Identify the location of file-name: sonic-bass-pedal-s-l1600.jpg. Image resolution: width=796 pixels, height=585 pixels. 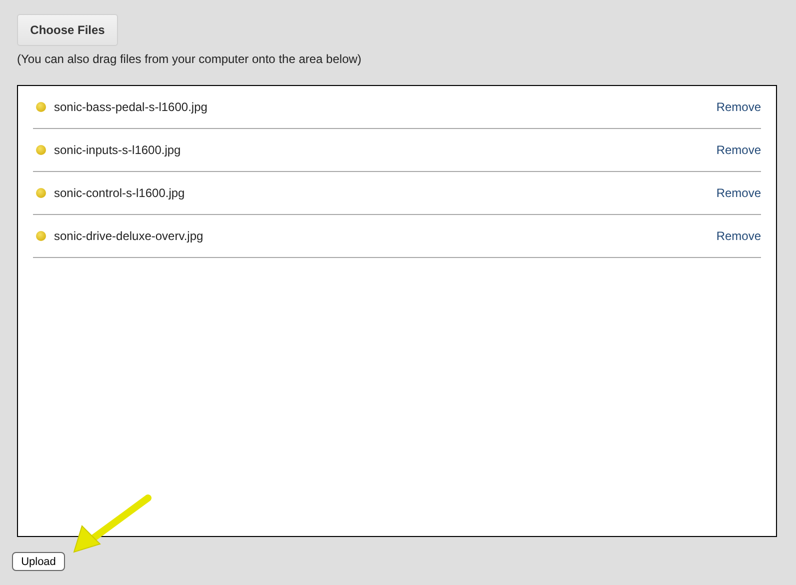
(131, 107).